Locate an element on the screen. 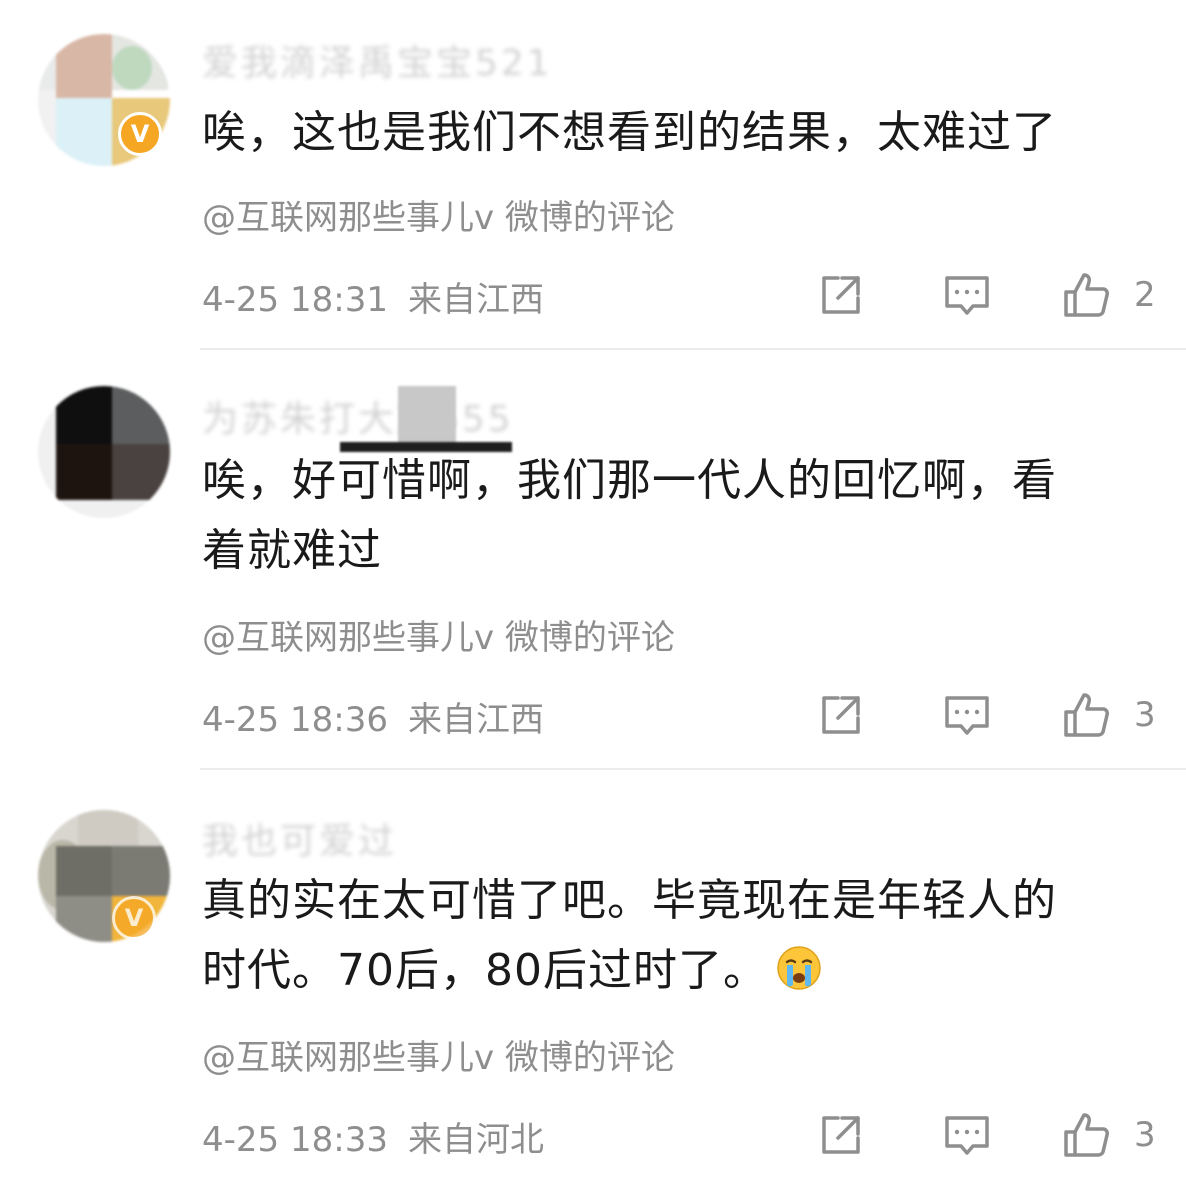  redaction-mark is located at coordinates (427, 416).